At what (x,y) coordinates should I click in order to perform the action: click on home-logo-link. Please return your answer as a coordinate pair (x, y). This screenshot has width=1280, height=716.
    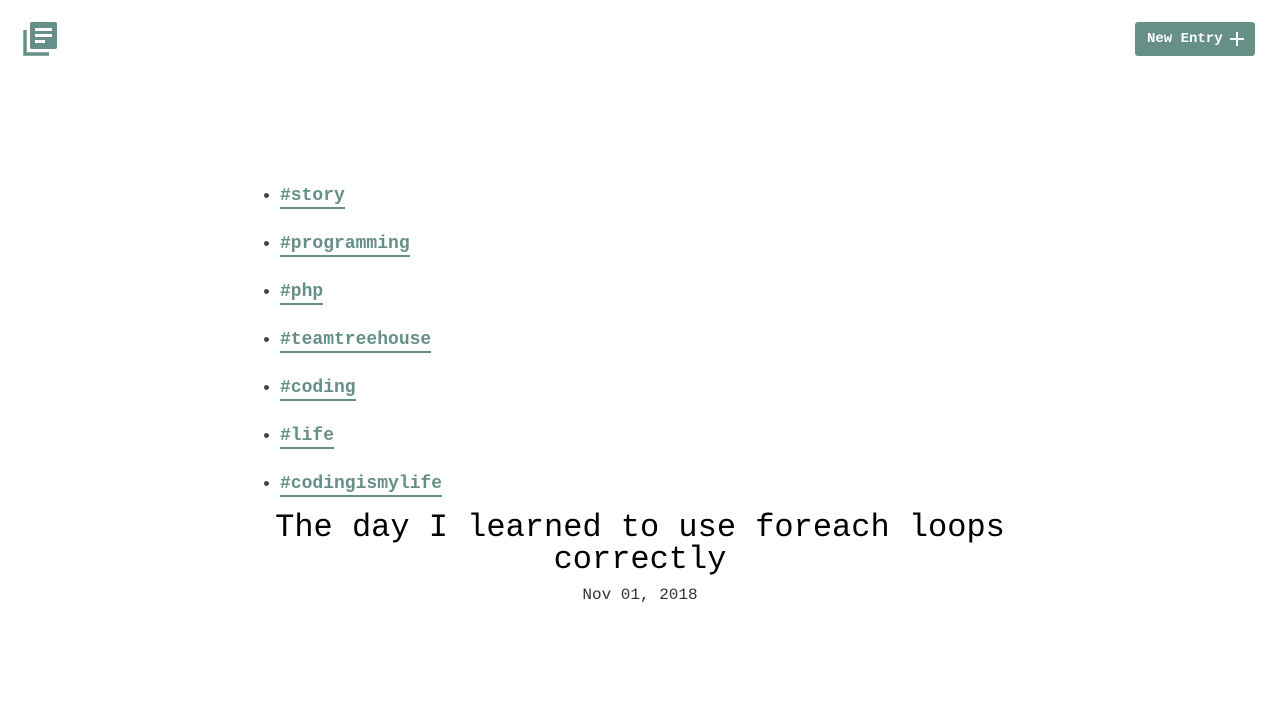
    Looking at the image, I should click on (40, 39).